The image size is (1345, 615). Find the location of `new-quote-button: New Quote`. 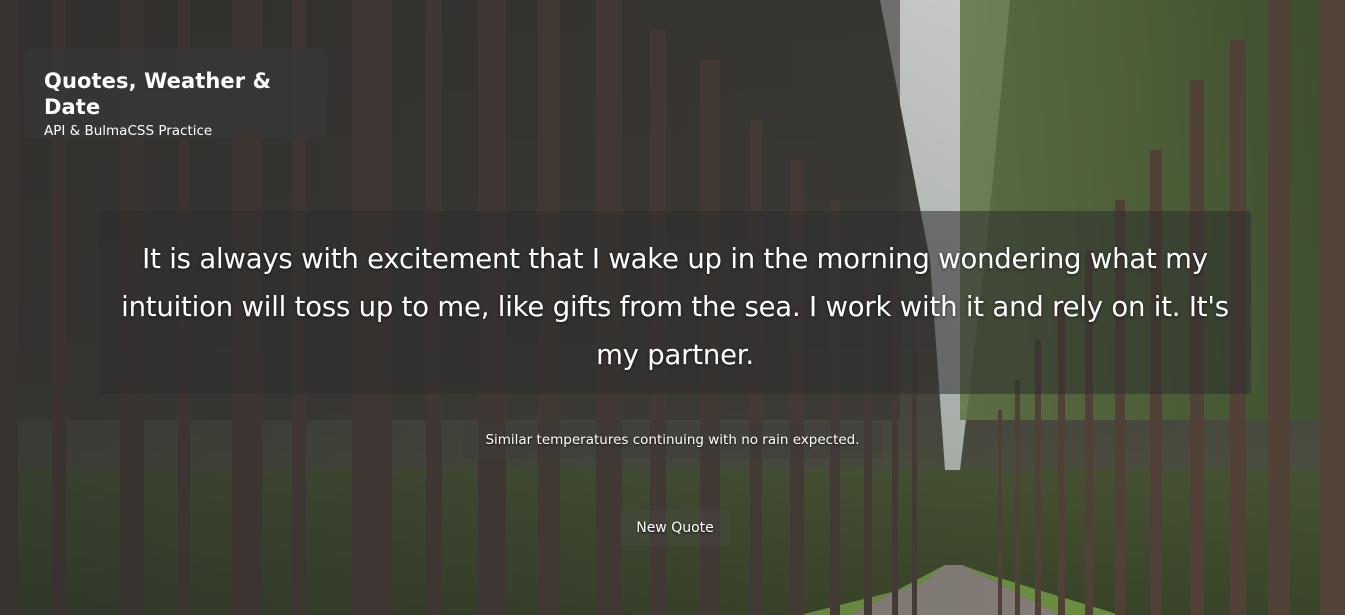

new-quote-button: New Quote is located at coordinates (675, 528).